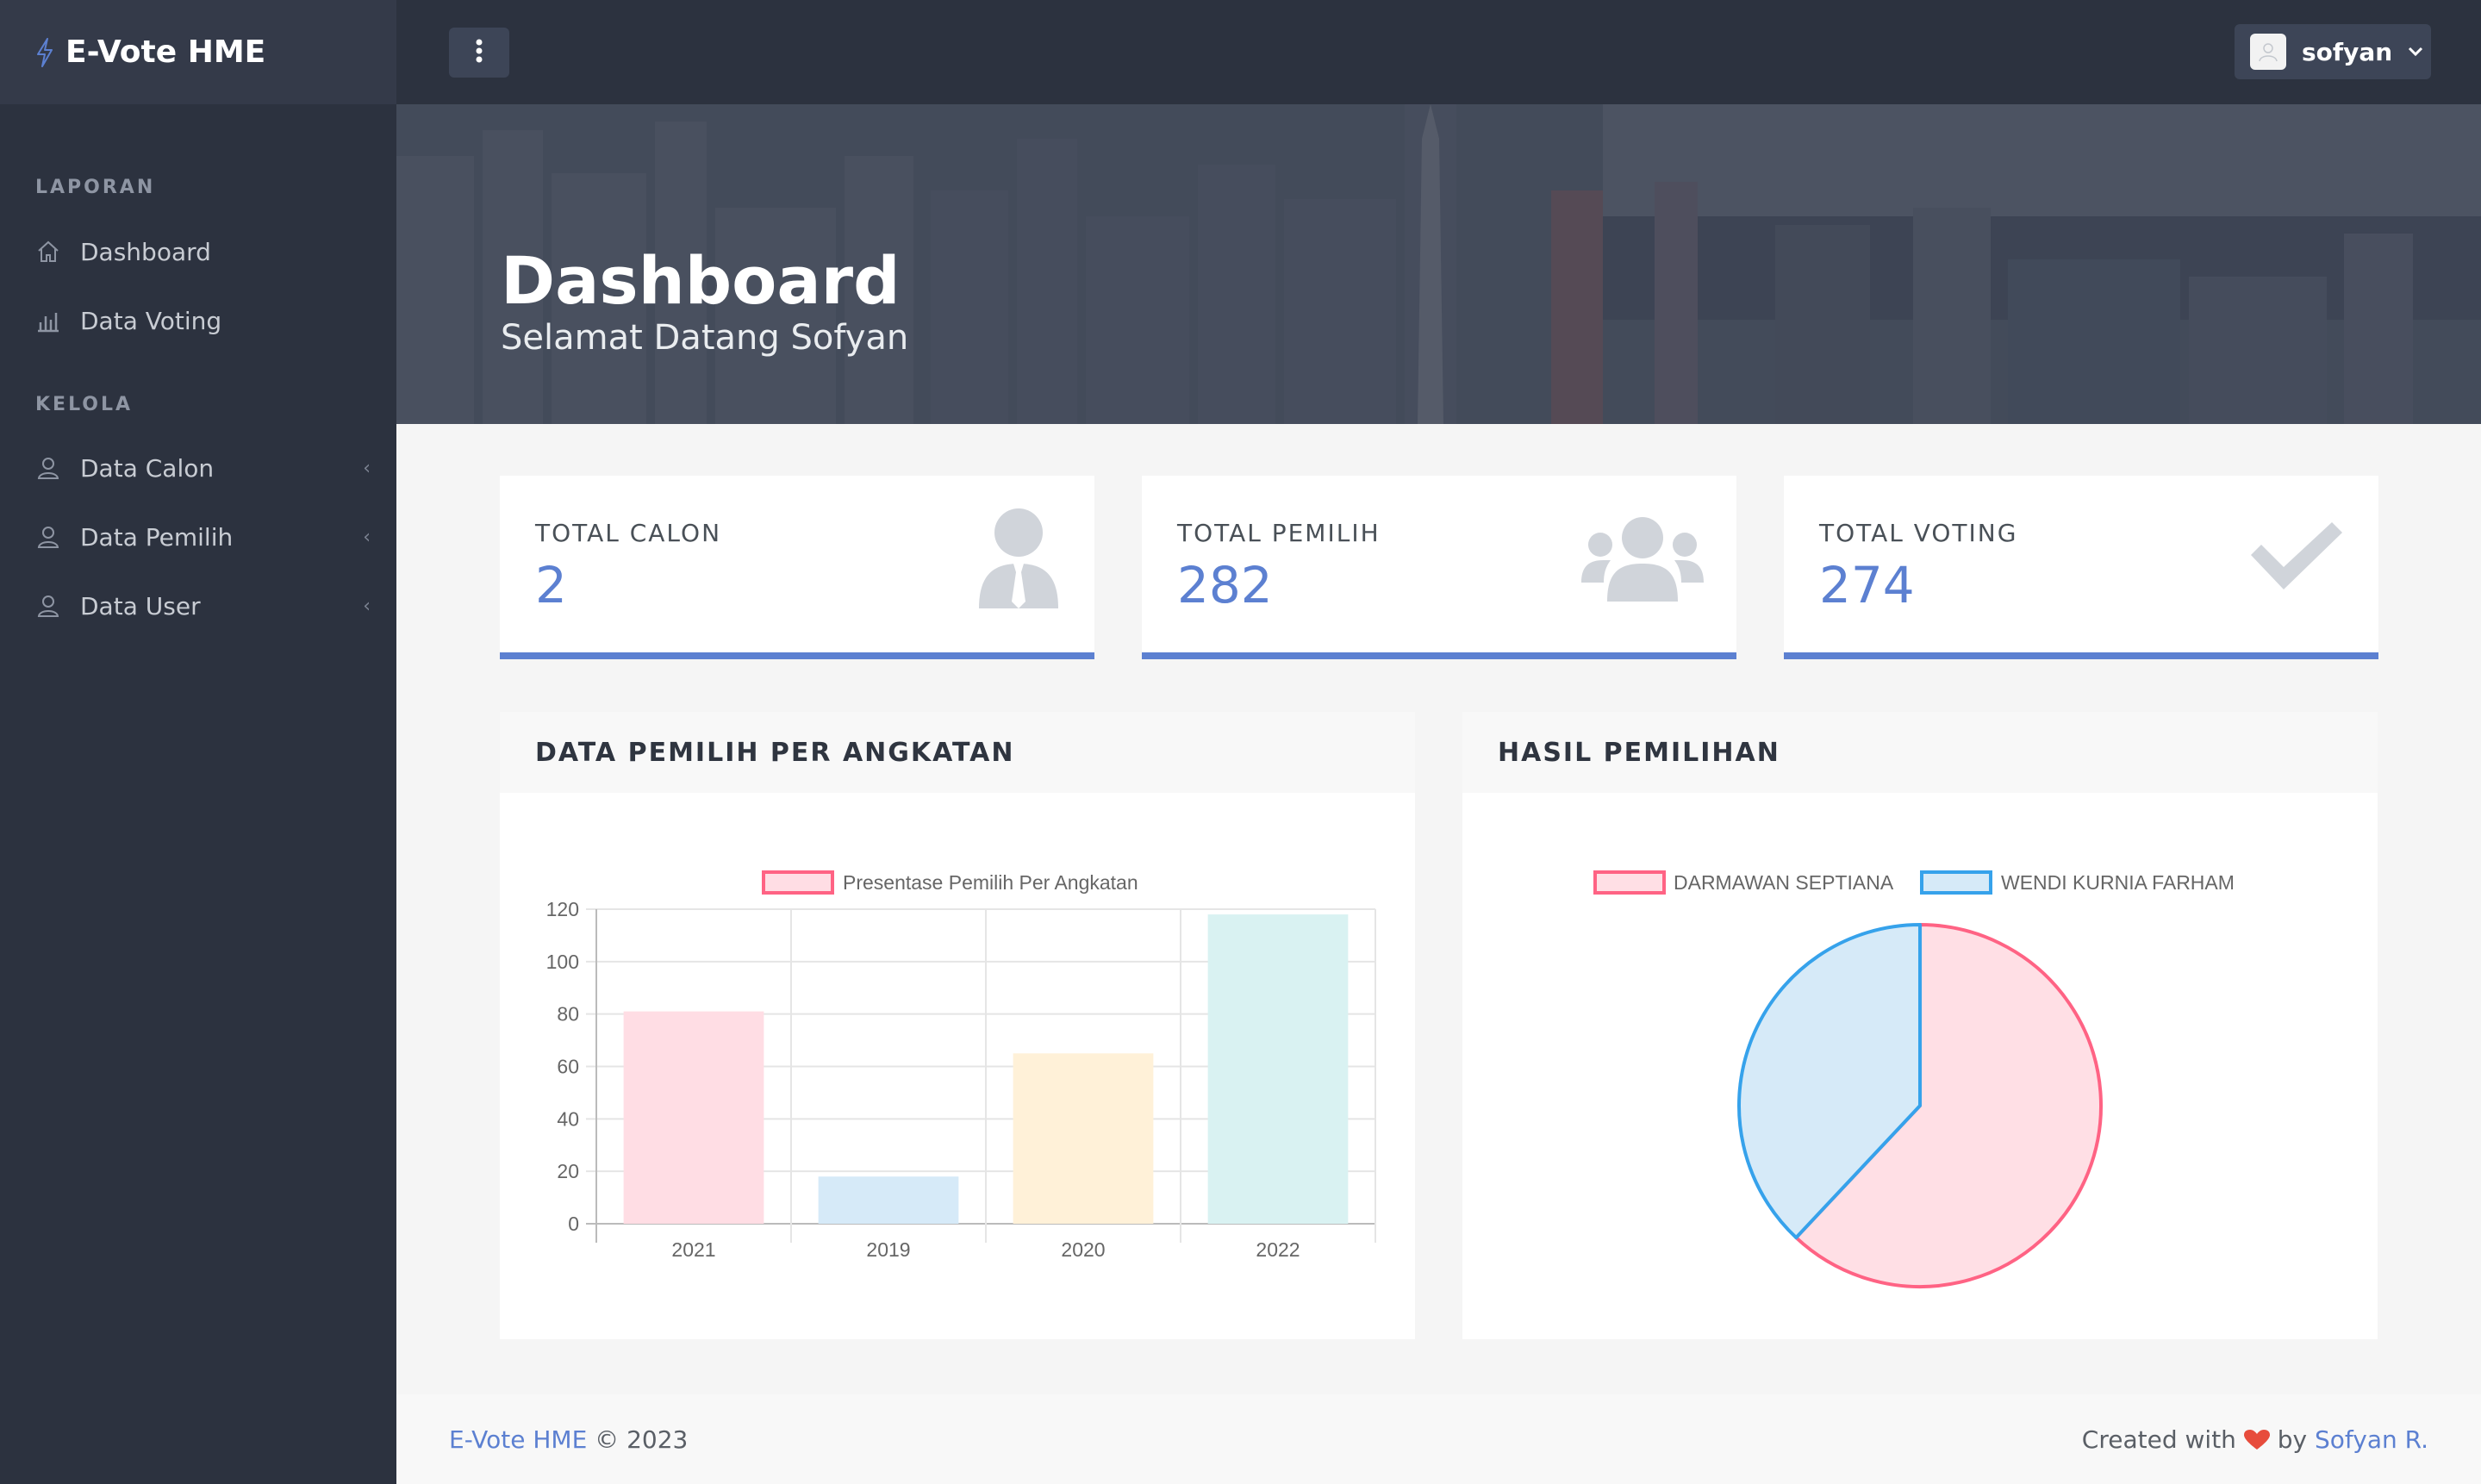 This screenshot has width=2481, height=1484. What do you see at coordinates (797, 568) in the screenshot?
I see `stat-card-total-calon: TOTAL CALON 2` at bounding box center [797, 568].